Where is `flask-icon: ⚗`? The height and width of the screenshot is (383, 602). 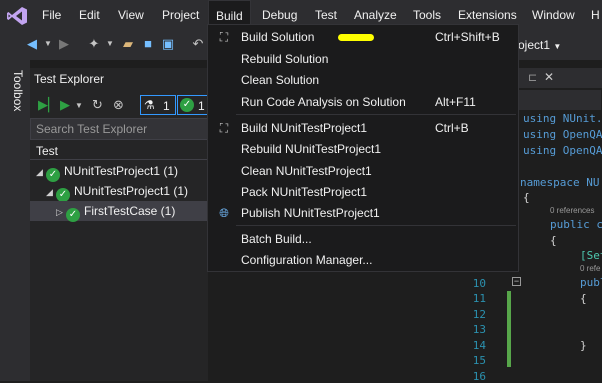 flask-icon: ⚗ is located at coordinates (149, 105).